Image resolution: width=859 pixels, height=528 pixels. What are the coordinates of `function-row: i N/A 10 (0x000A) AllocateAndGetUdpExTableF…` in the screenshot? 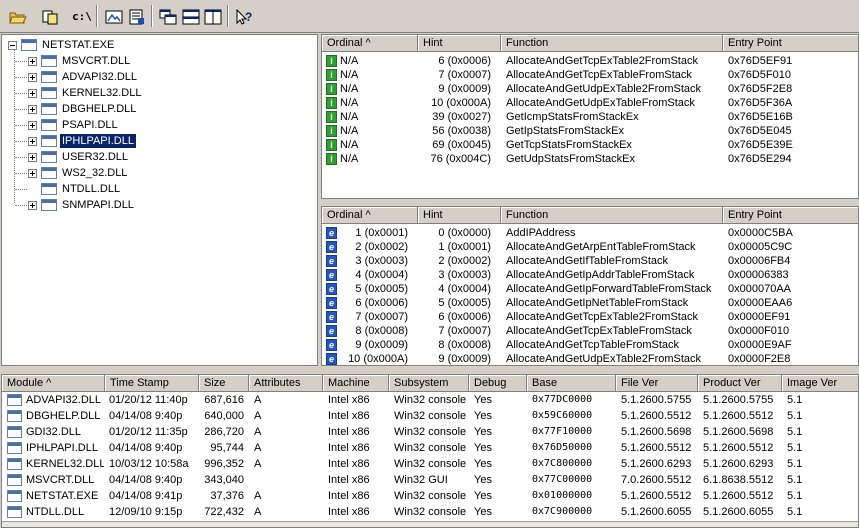 It's located at (590, 103).